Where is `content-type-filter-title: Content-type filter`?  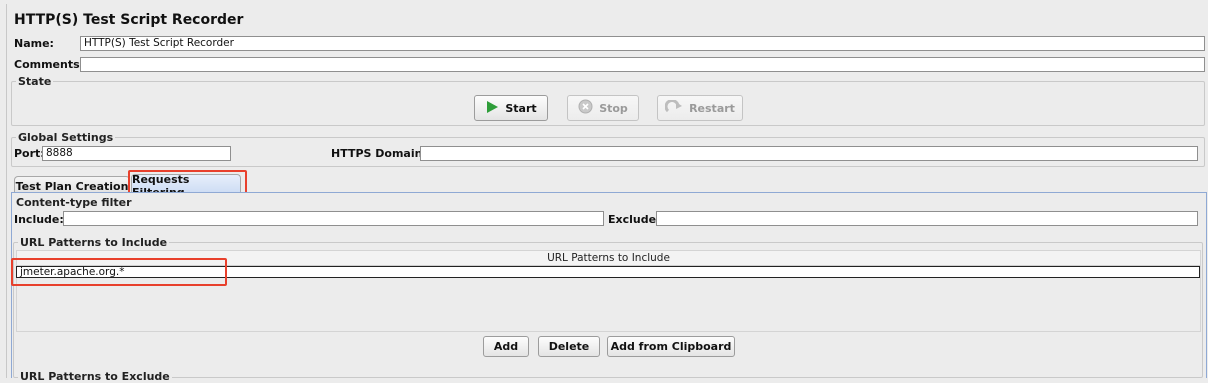
content-type-filter-title: Content-type filter is located at coordinates (74, 202).